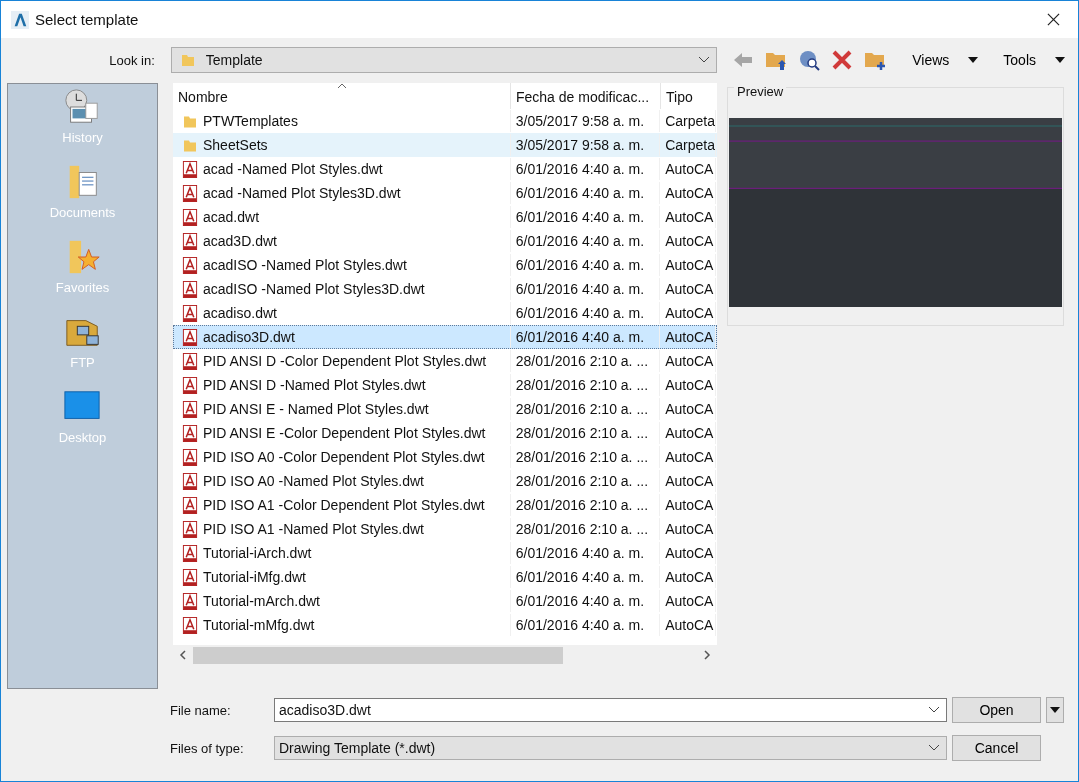 The height and width of the screenshot is (782, 1079). I want to click on file-row: PTWTemplates 3/05/2017 9:58 a. m. Carpeta, so click(445, 121).